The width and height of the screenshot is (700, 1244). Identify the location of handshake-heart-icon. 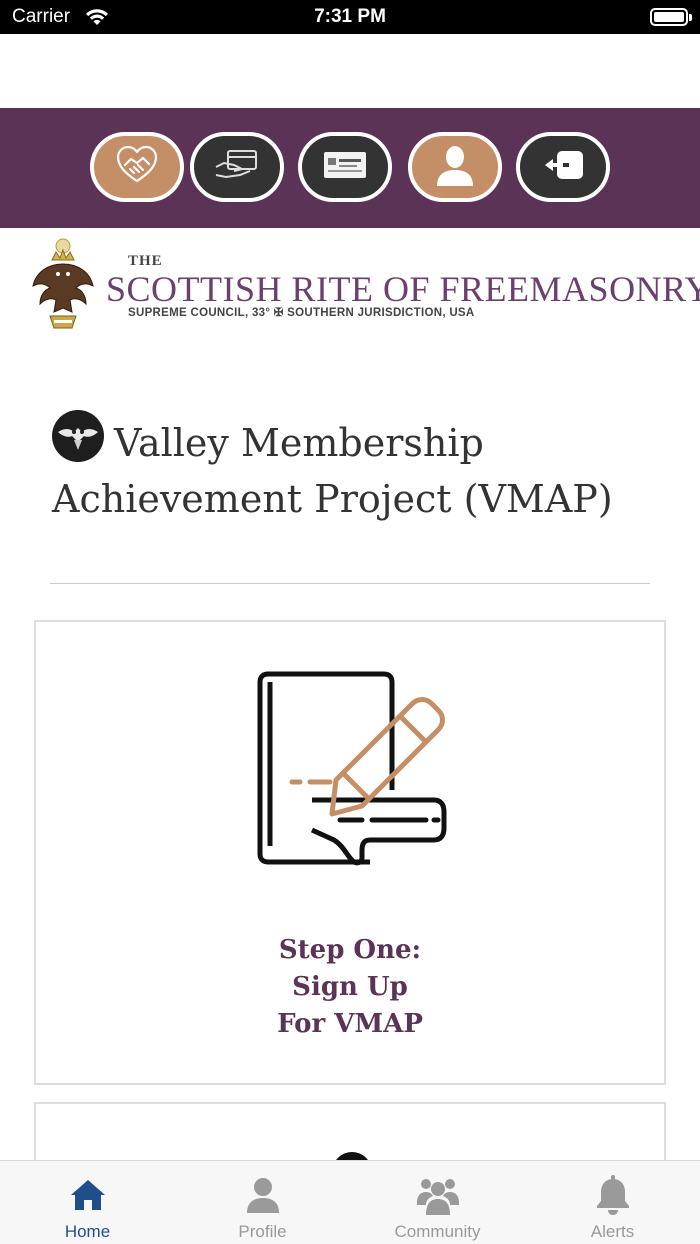
(137, 167).